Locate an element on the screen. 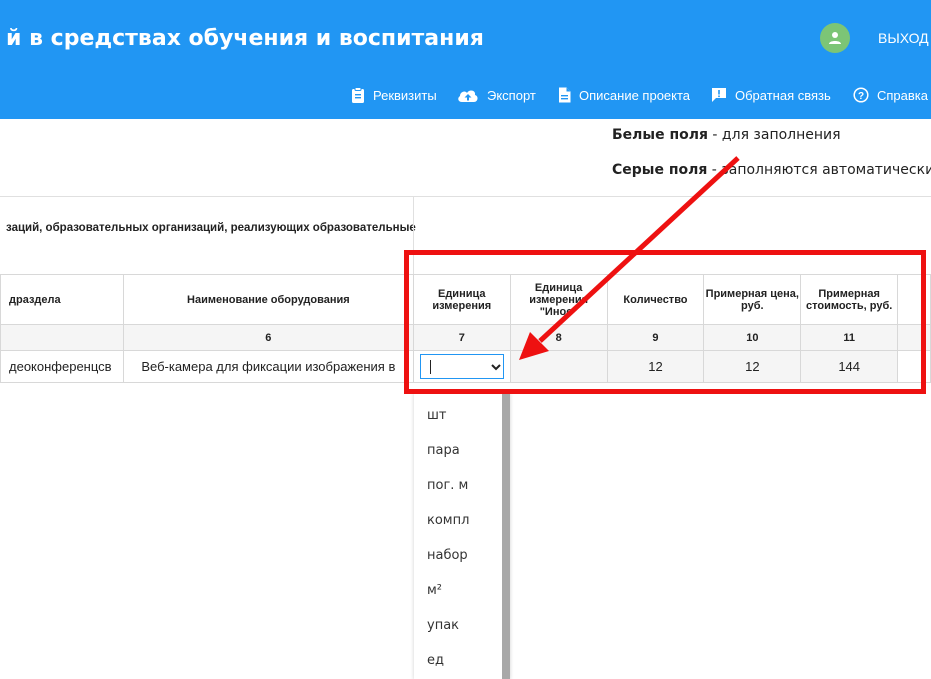  unit-dropdown-list: шт пара пог. м компл набор м² упак ед is located at coordinates (462, 535).